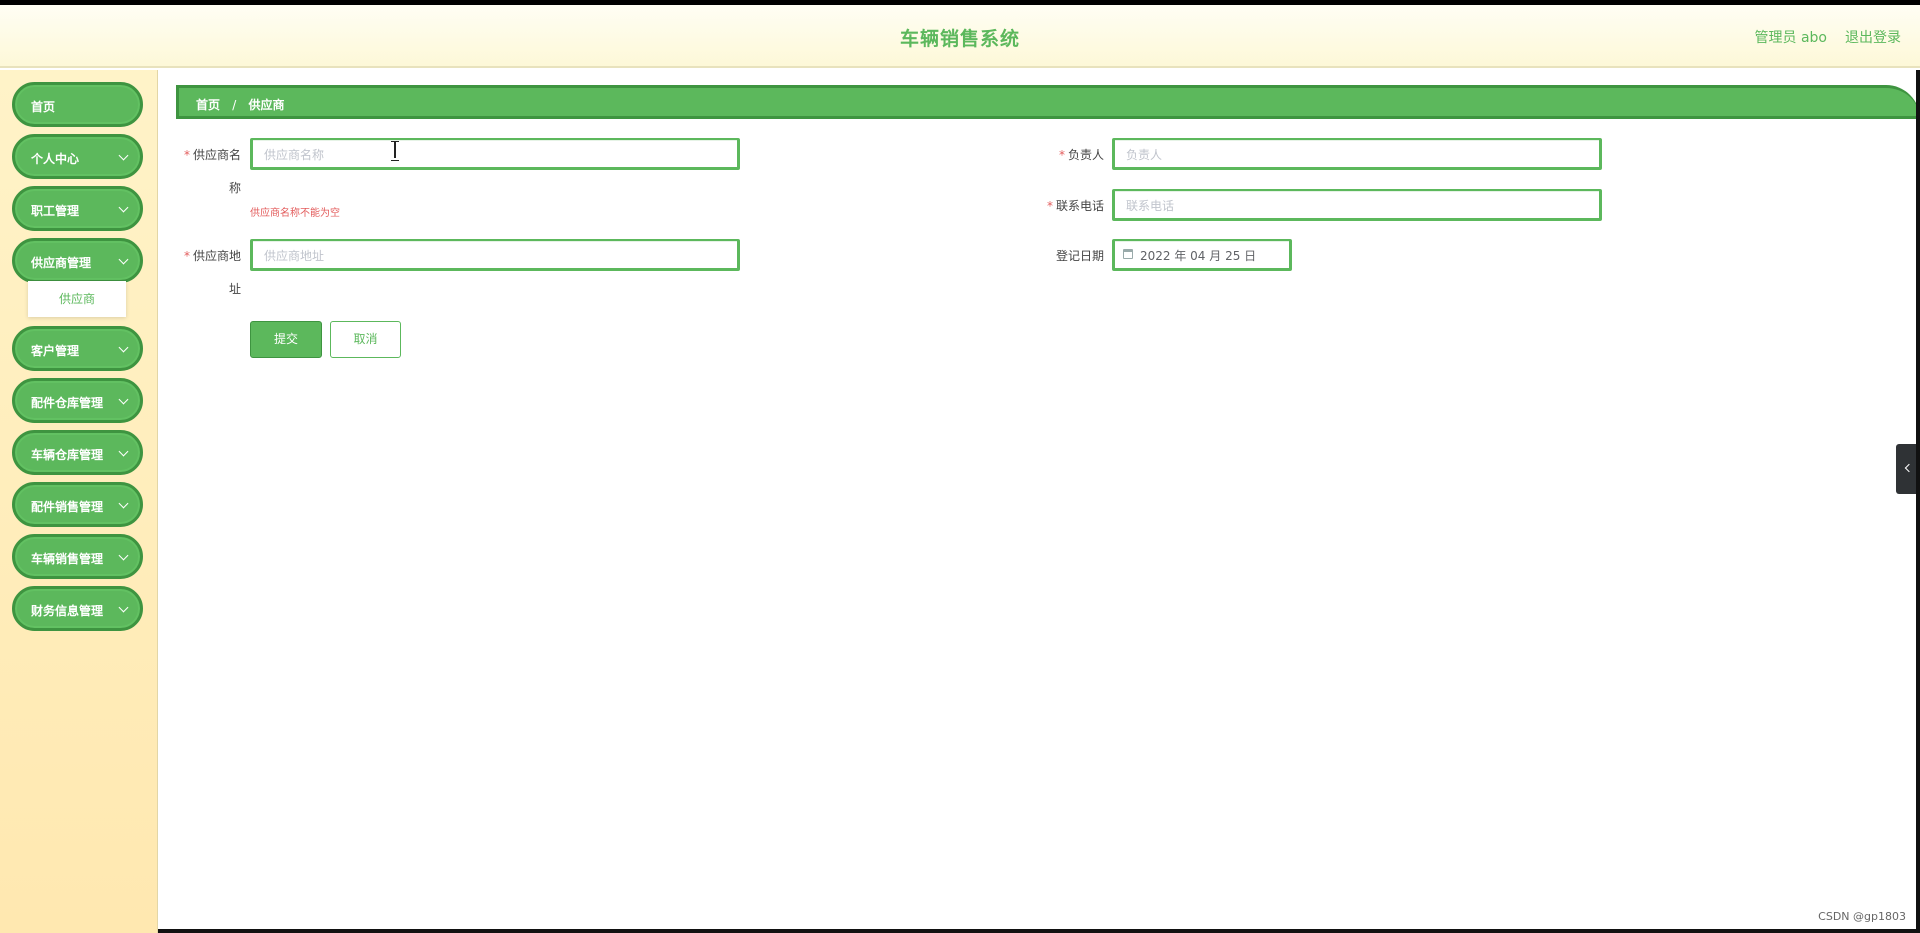 This screenshot has width=1920, height=933. What do you see at coordinates (1873, 37) in the screenshot?
I see `logout-link: 退出登录` at bounding box center [1873, 37].